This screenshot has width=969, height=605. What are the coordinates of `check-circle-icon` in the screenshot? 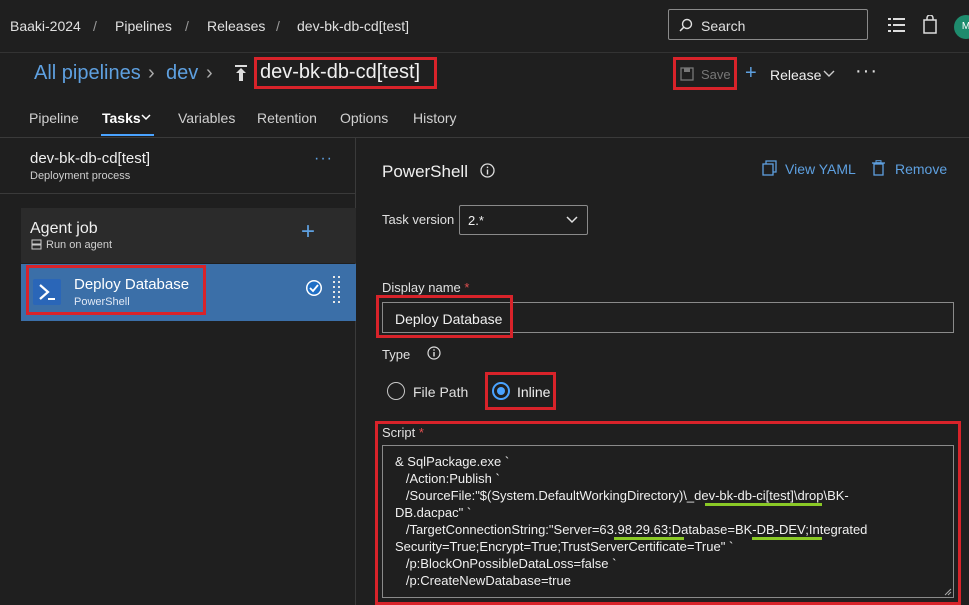 It's located at (314, 288).